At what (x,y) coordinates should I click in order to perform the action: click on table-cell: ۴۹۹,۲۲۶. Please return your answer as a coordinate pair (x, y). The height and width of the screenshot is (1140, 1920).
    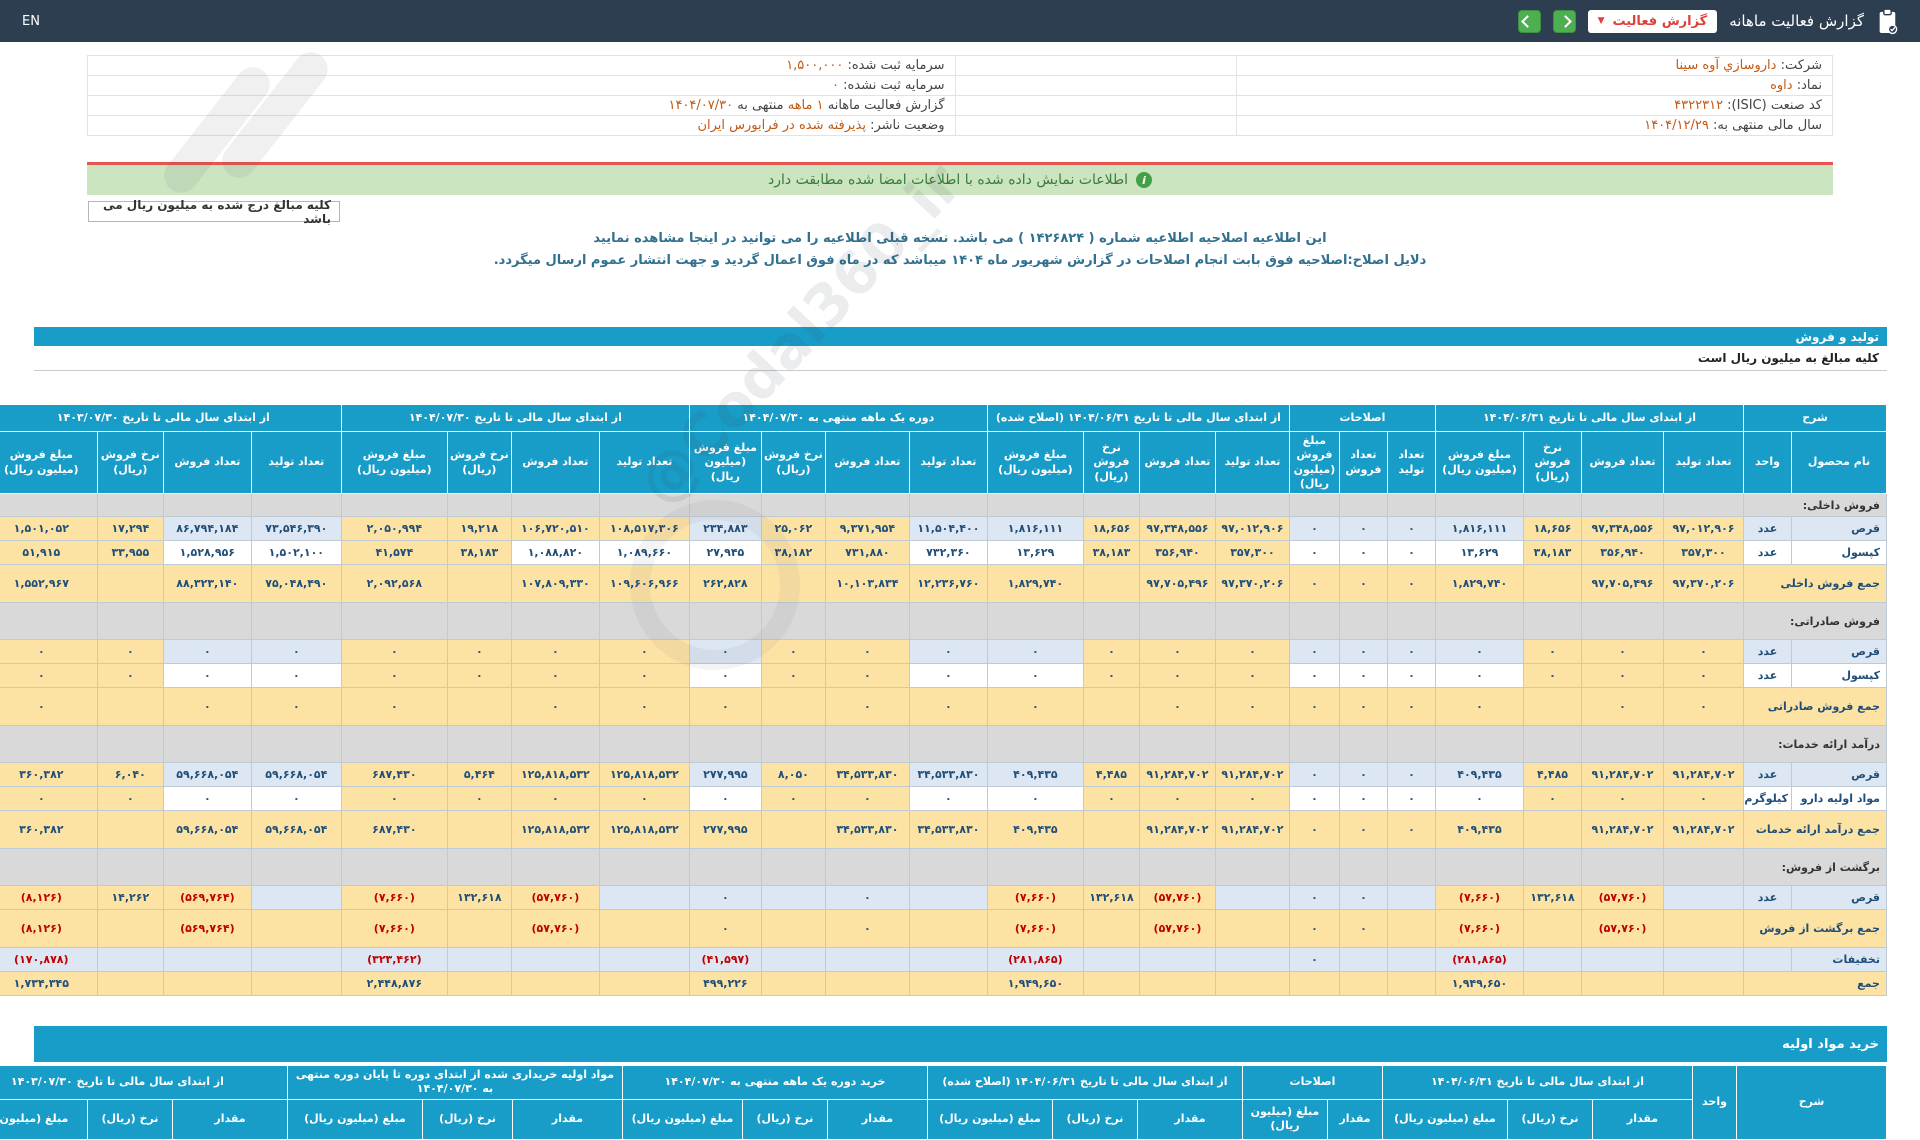
    Looking at the image, I should click on (725, 984).